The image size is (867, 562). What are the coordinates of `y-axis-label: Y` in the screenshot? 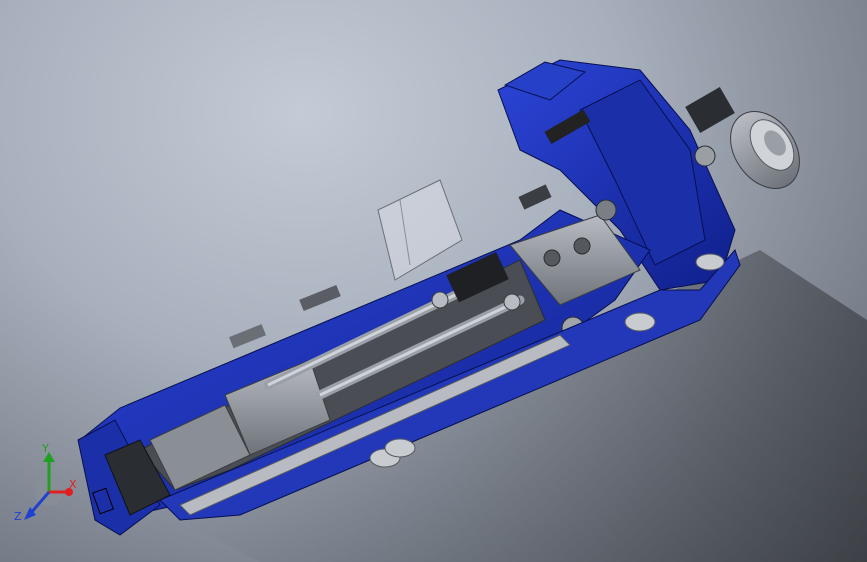 It's located at (45, 448).